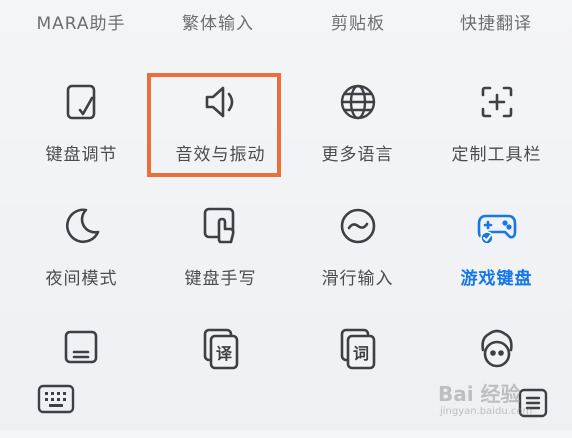 Image resolution: width=572 pixels, height=438 pixels. I want to click on highlight-box, so click(214, 125).